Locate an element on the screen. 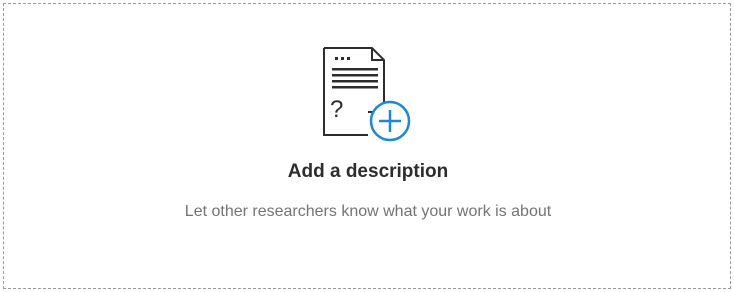 This screenshot has height=292, width=734. empty-state-title: Add a description is located at coordinates (368, 171).